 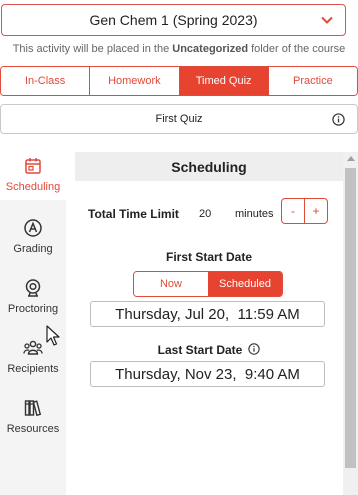 I want to click on increment-button: +, so click(x=316, y=211).